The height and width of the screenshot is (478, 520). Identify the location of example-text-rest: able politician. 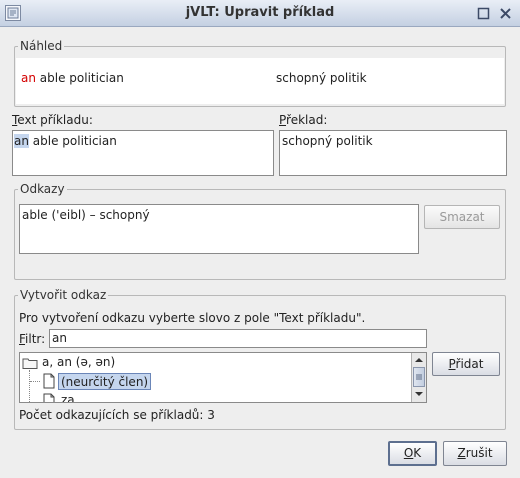
(72, 141).